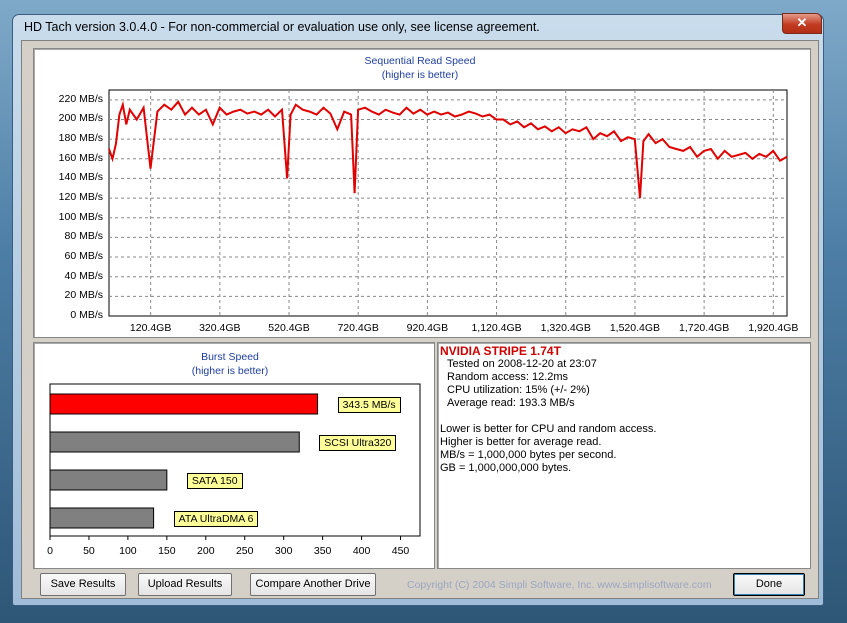 Image resolution: width=847 pixels, height=623 pixels. What do you see at coordinates (167, 551) in the screenshot?
I see `burst-x-tick-label: 150` at bounding box center [167, 551].